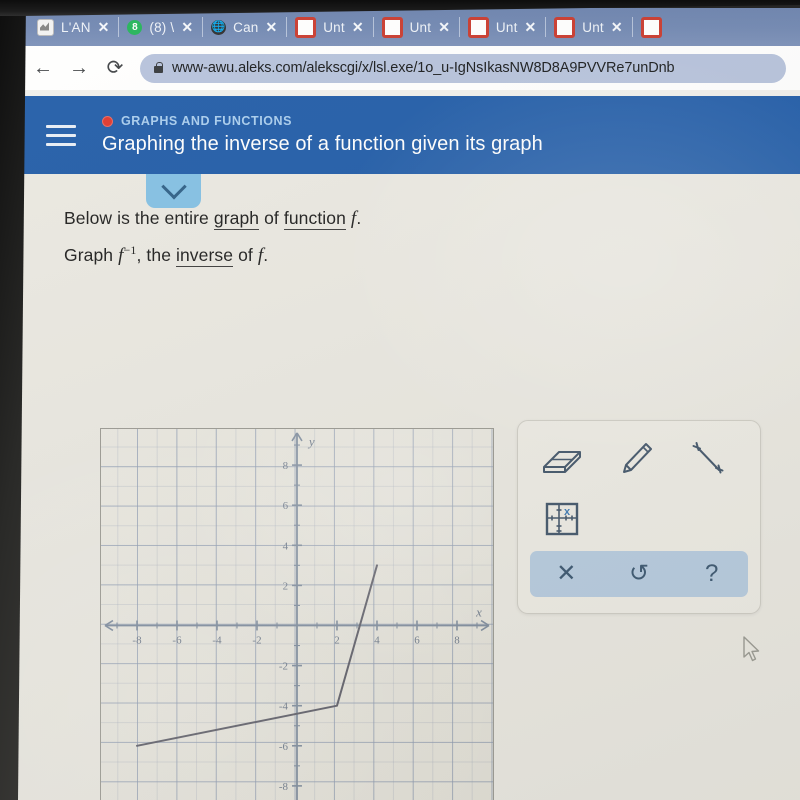 The height and width of the screenshot is (800, 800). I want to click on expand-panel-tab, so click(173, 191).